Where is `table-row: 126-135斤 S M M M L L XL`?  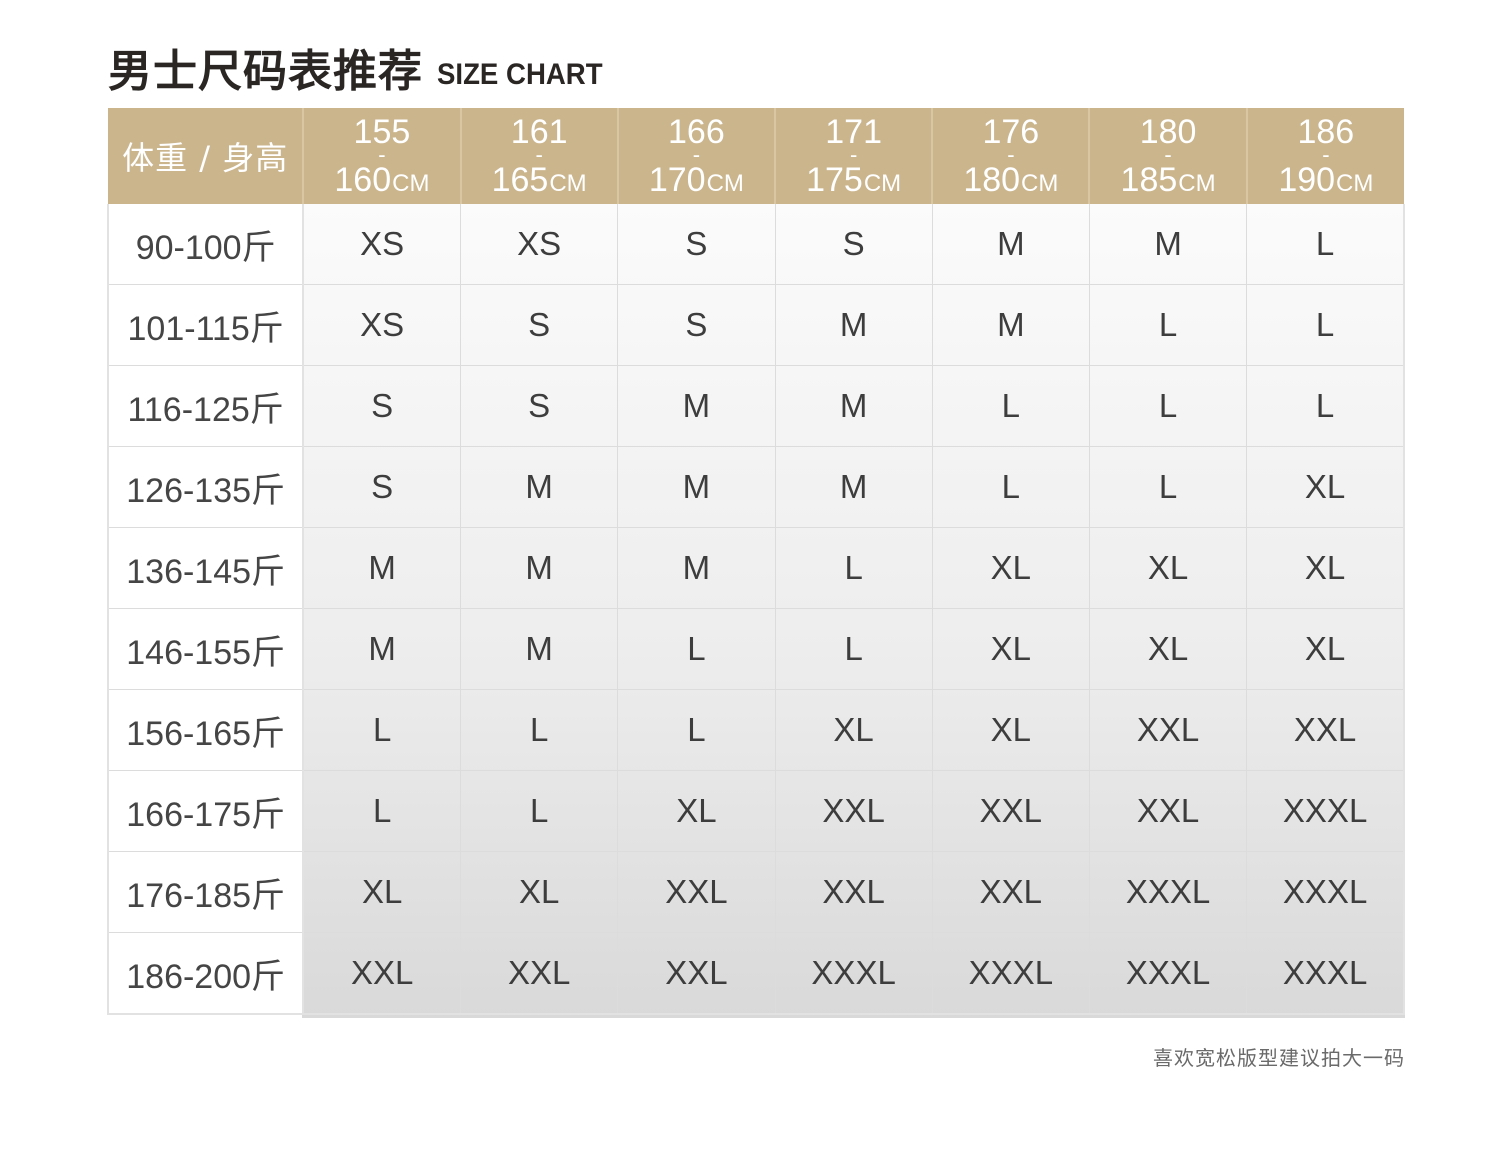 table-row: 126-135斤 S M M M L L XL is located at coordinates (756, 487).